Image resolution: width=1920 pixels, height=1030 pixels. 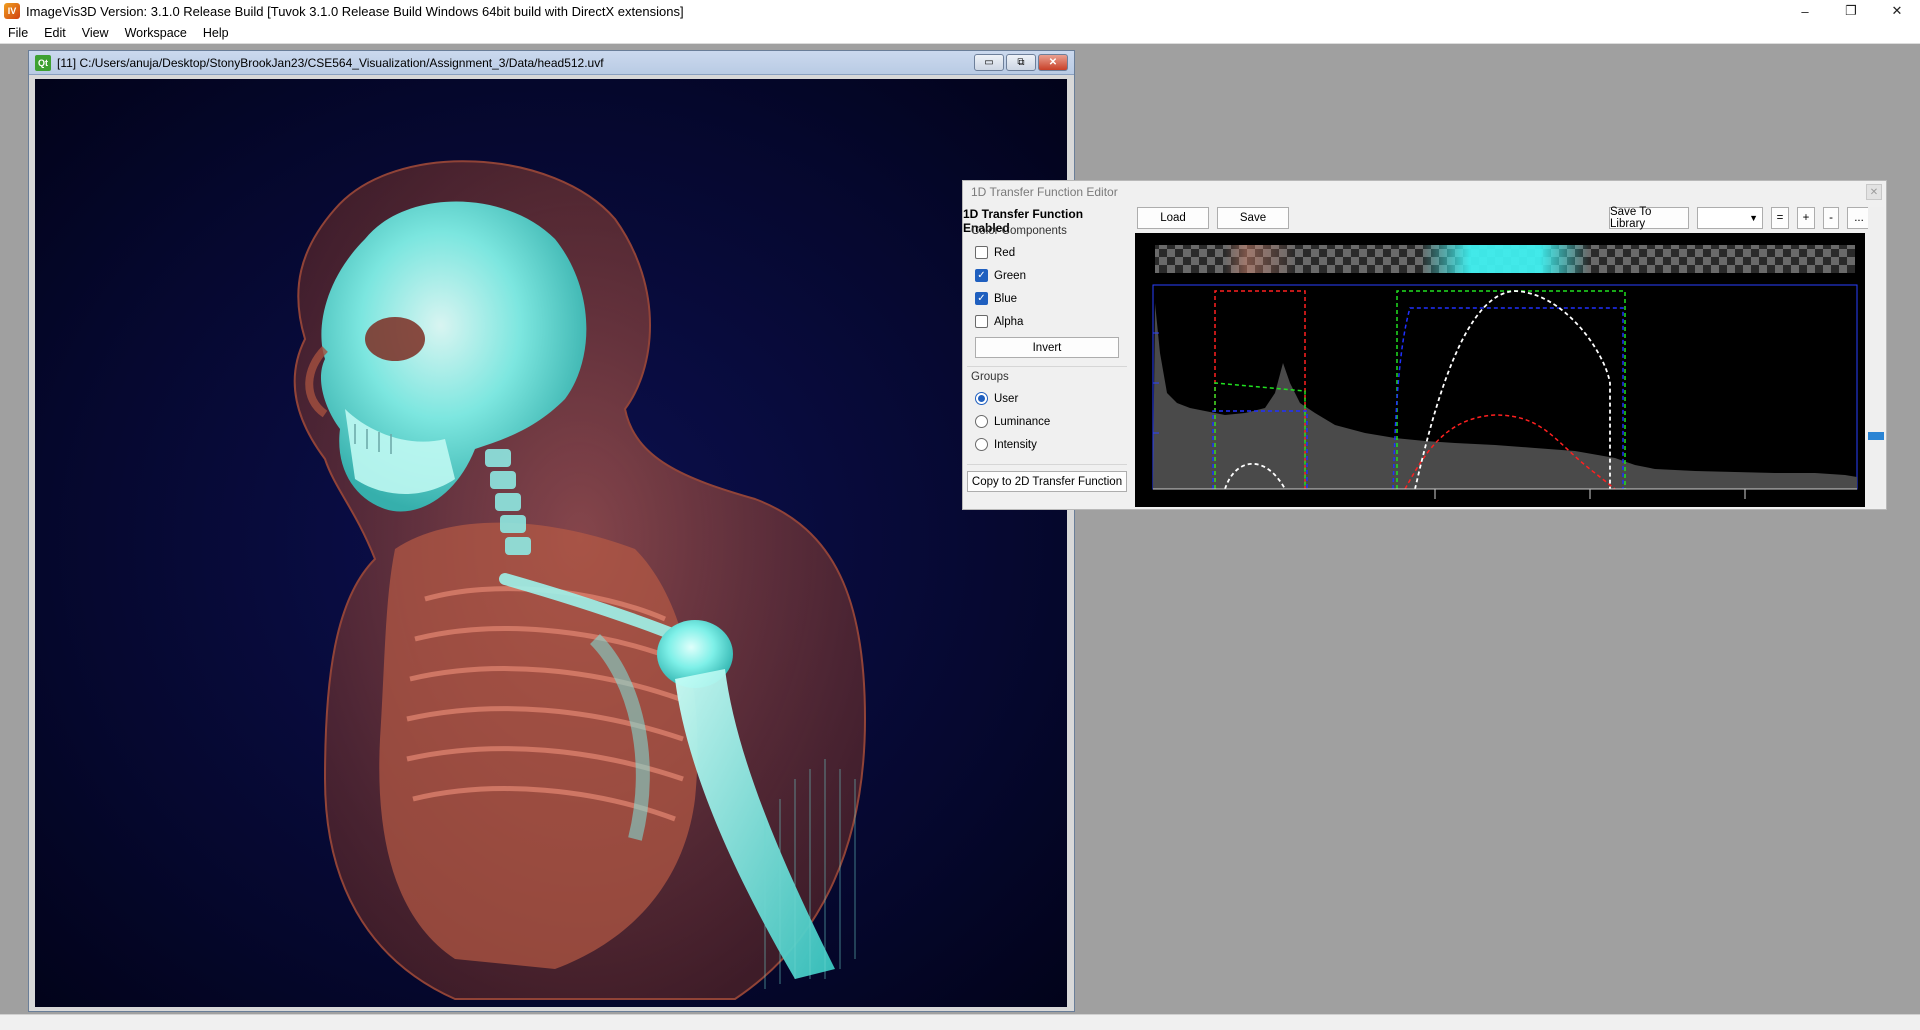 What do you see at coordinates (981, 298) in the screenshot?
I see `blue-checkbox-icon: ✓` at bounding box center [981, 298].